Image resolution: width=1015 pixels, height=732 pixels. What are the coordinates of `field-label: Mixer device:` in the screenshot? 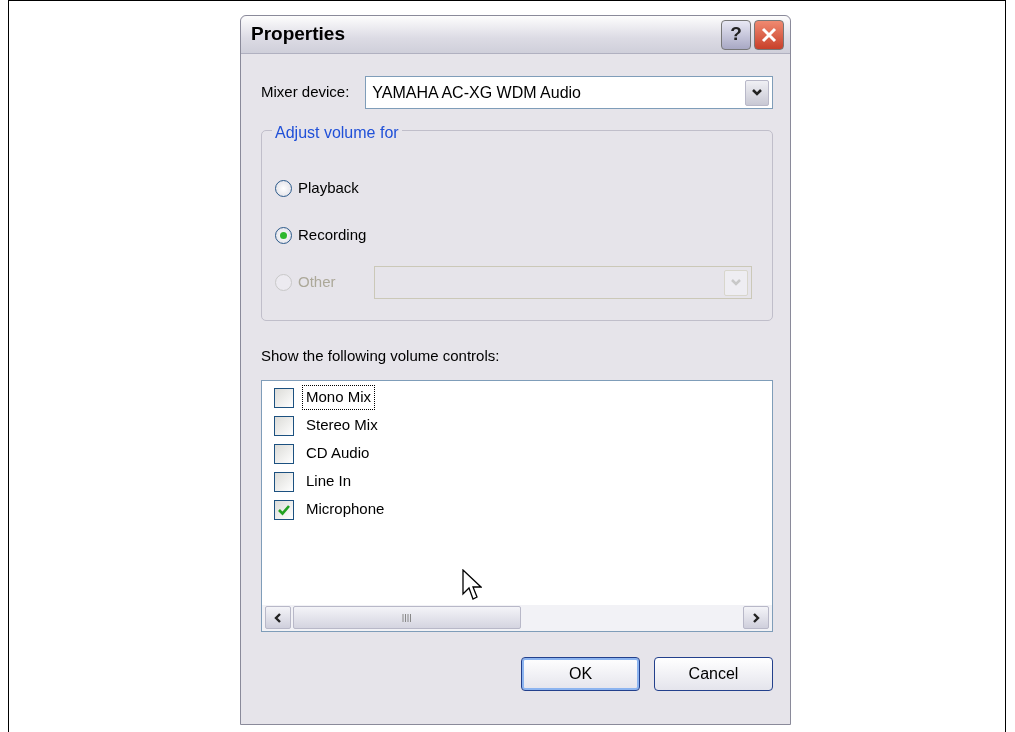 It's located at (305, 92).